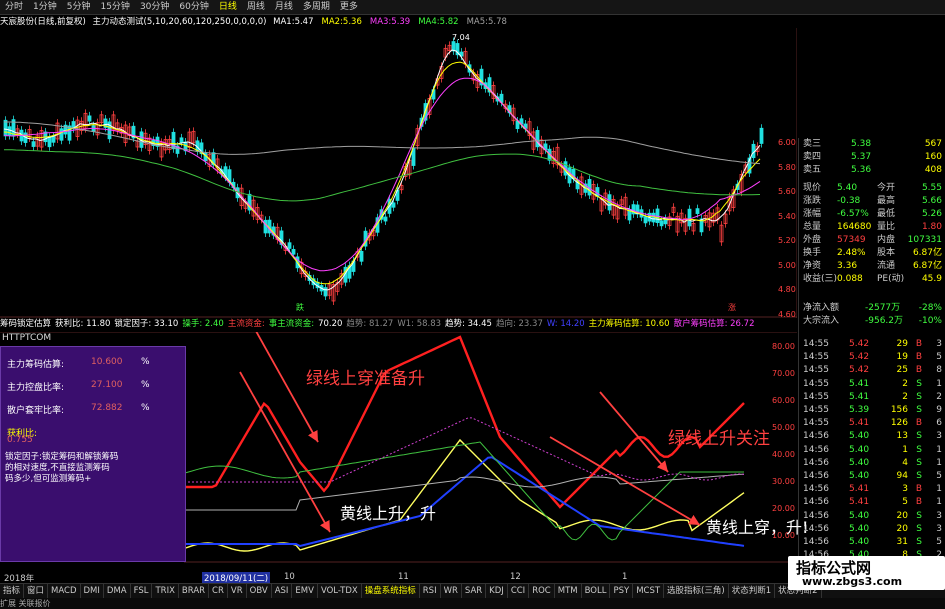  What do you see at coordinates (114, 7) in the screenshot?
I see `timeframe-3: 15分钟` at bounding box center [114, 7].